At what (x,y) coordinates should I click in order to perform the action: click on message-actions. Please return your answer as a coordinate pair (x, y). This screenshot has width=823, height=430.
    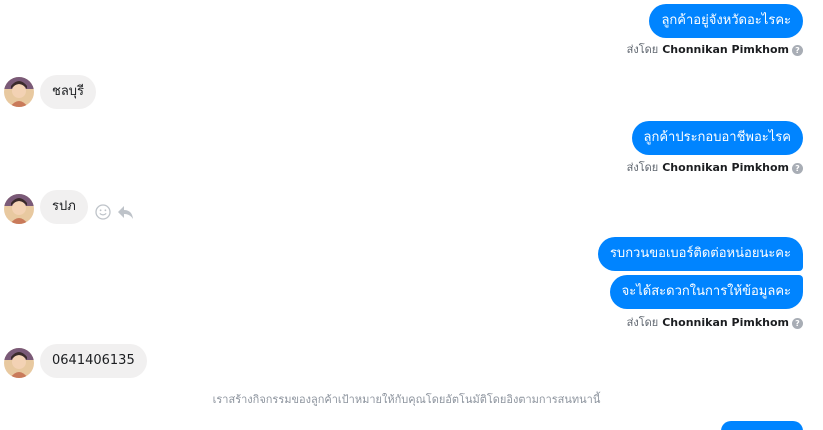
    Looking at the image, I should click on (115, 214).